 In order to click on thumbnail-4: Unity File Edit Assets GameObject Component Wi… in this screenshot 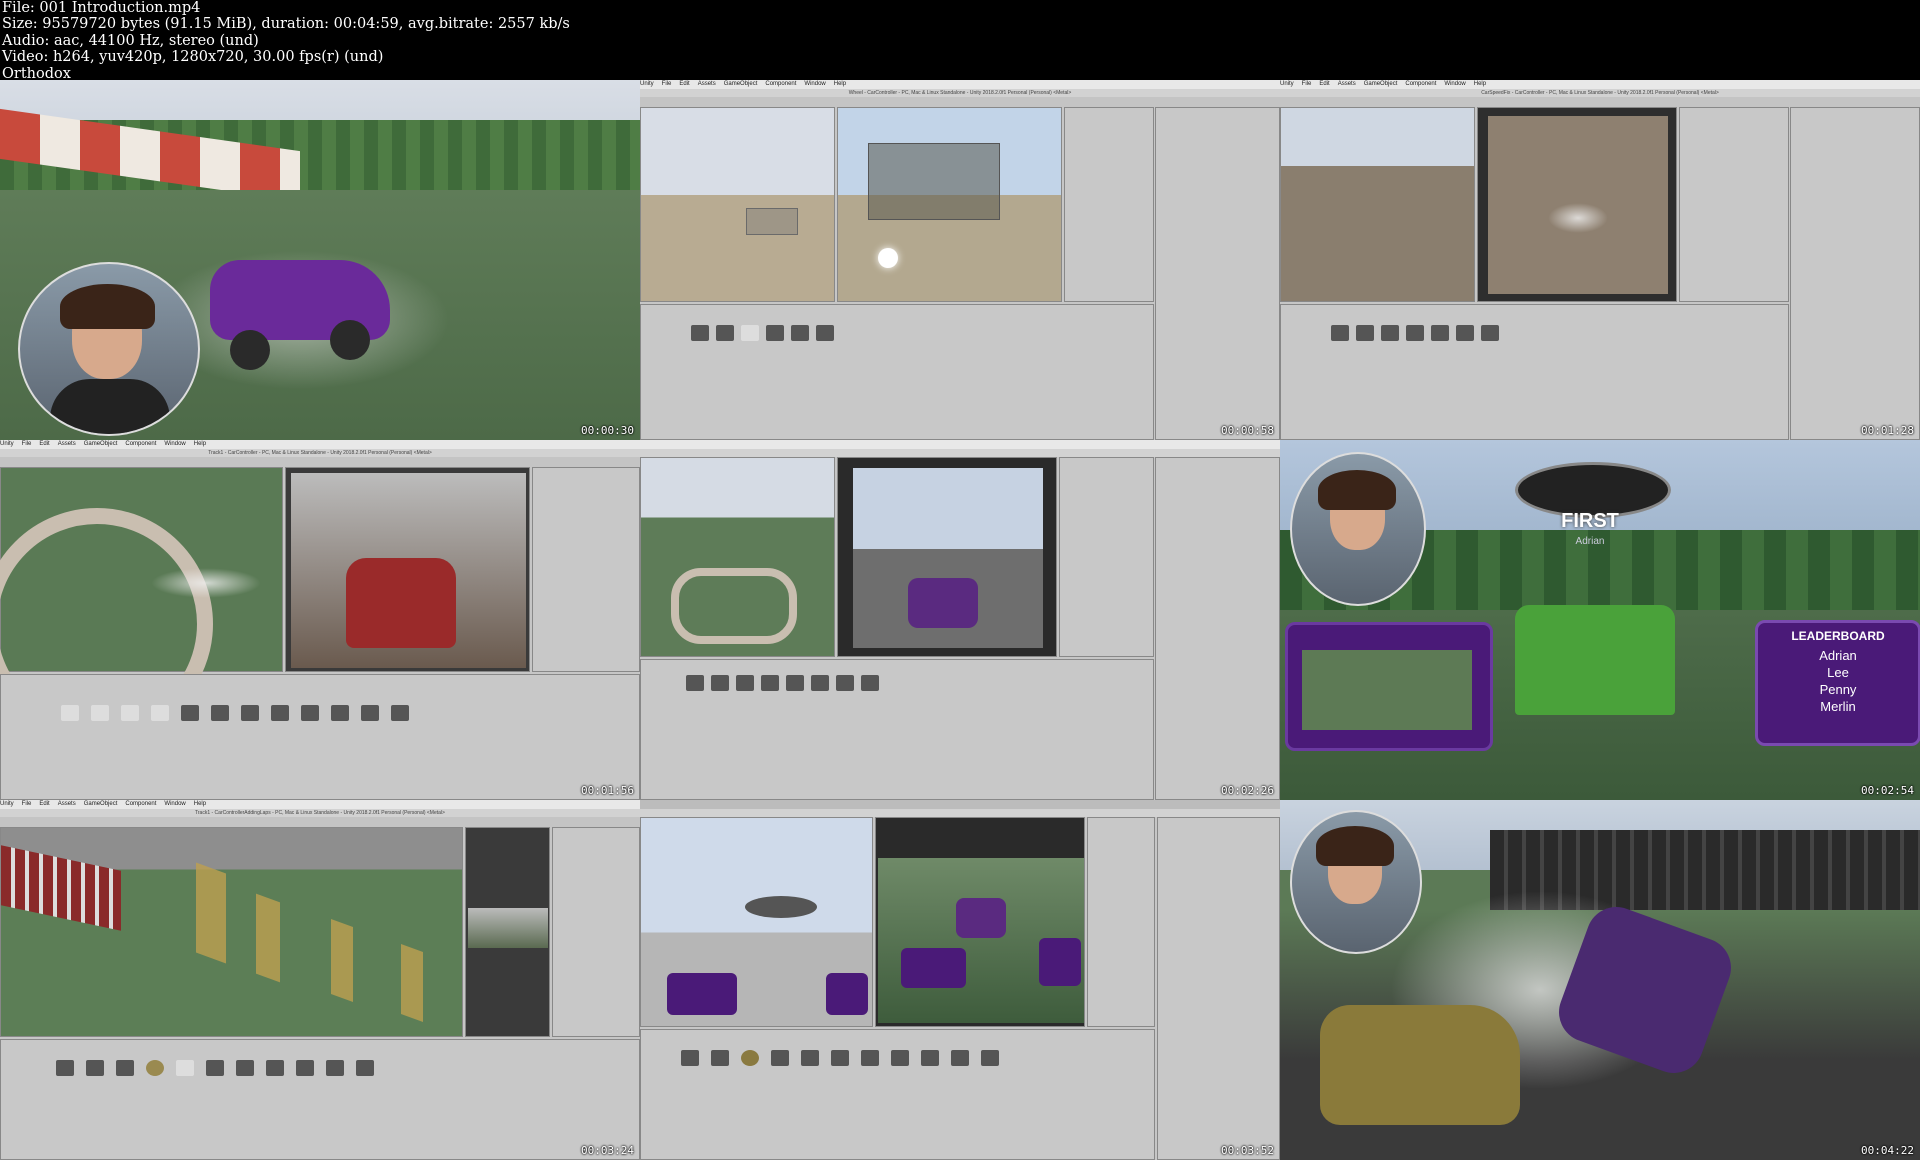, I will do `click(320, 620)`.